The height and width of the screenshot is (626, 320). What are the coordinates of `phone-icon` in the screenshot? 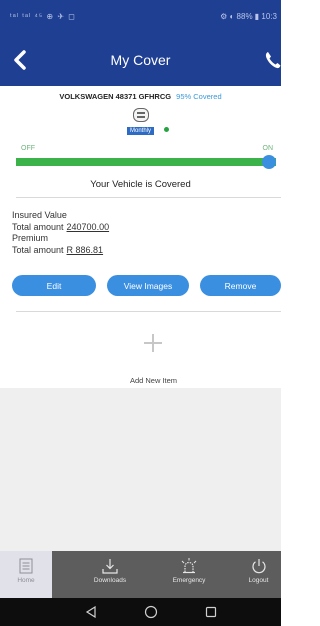 It's located at (273, 60).